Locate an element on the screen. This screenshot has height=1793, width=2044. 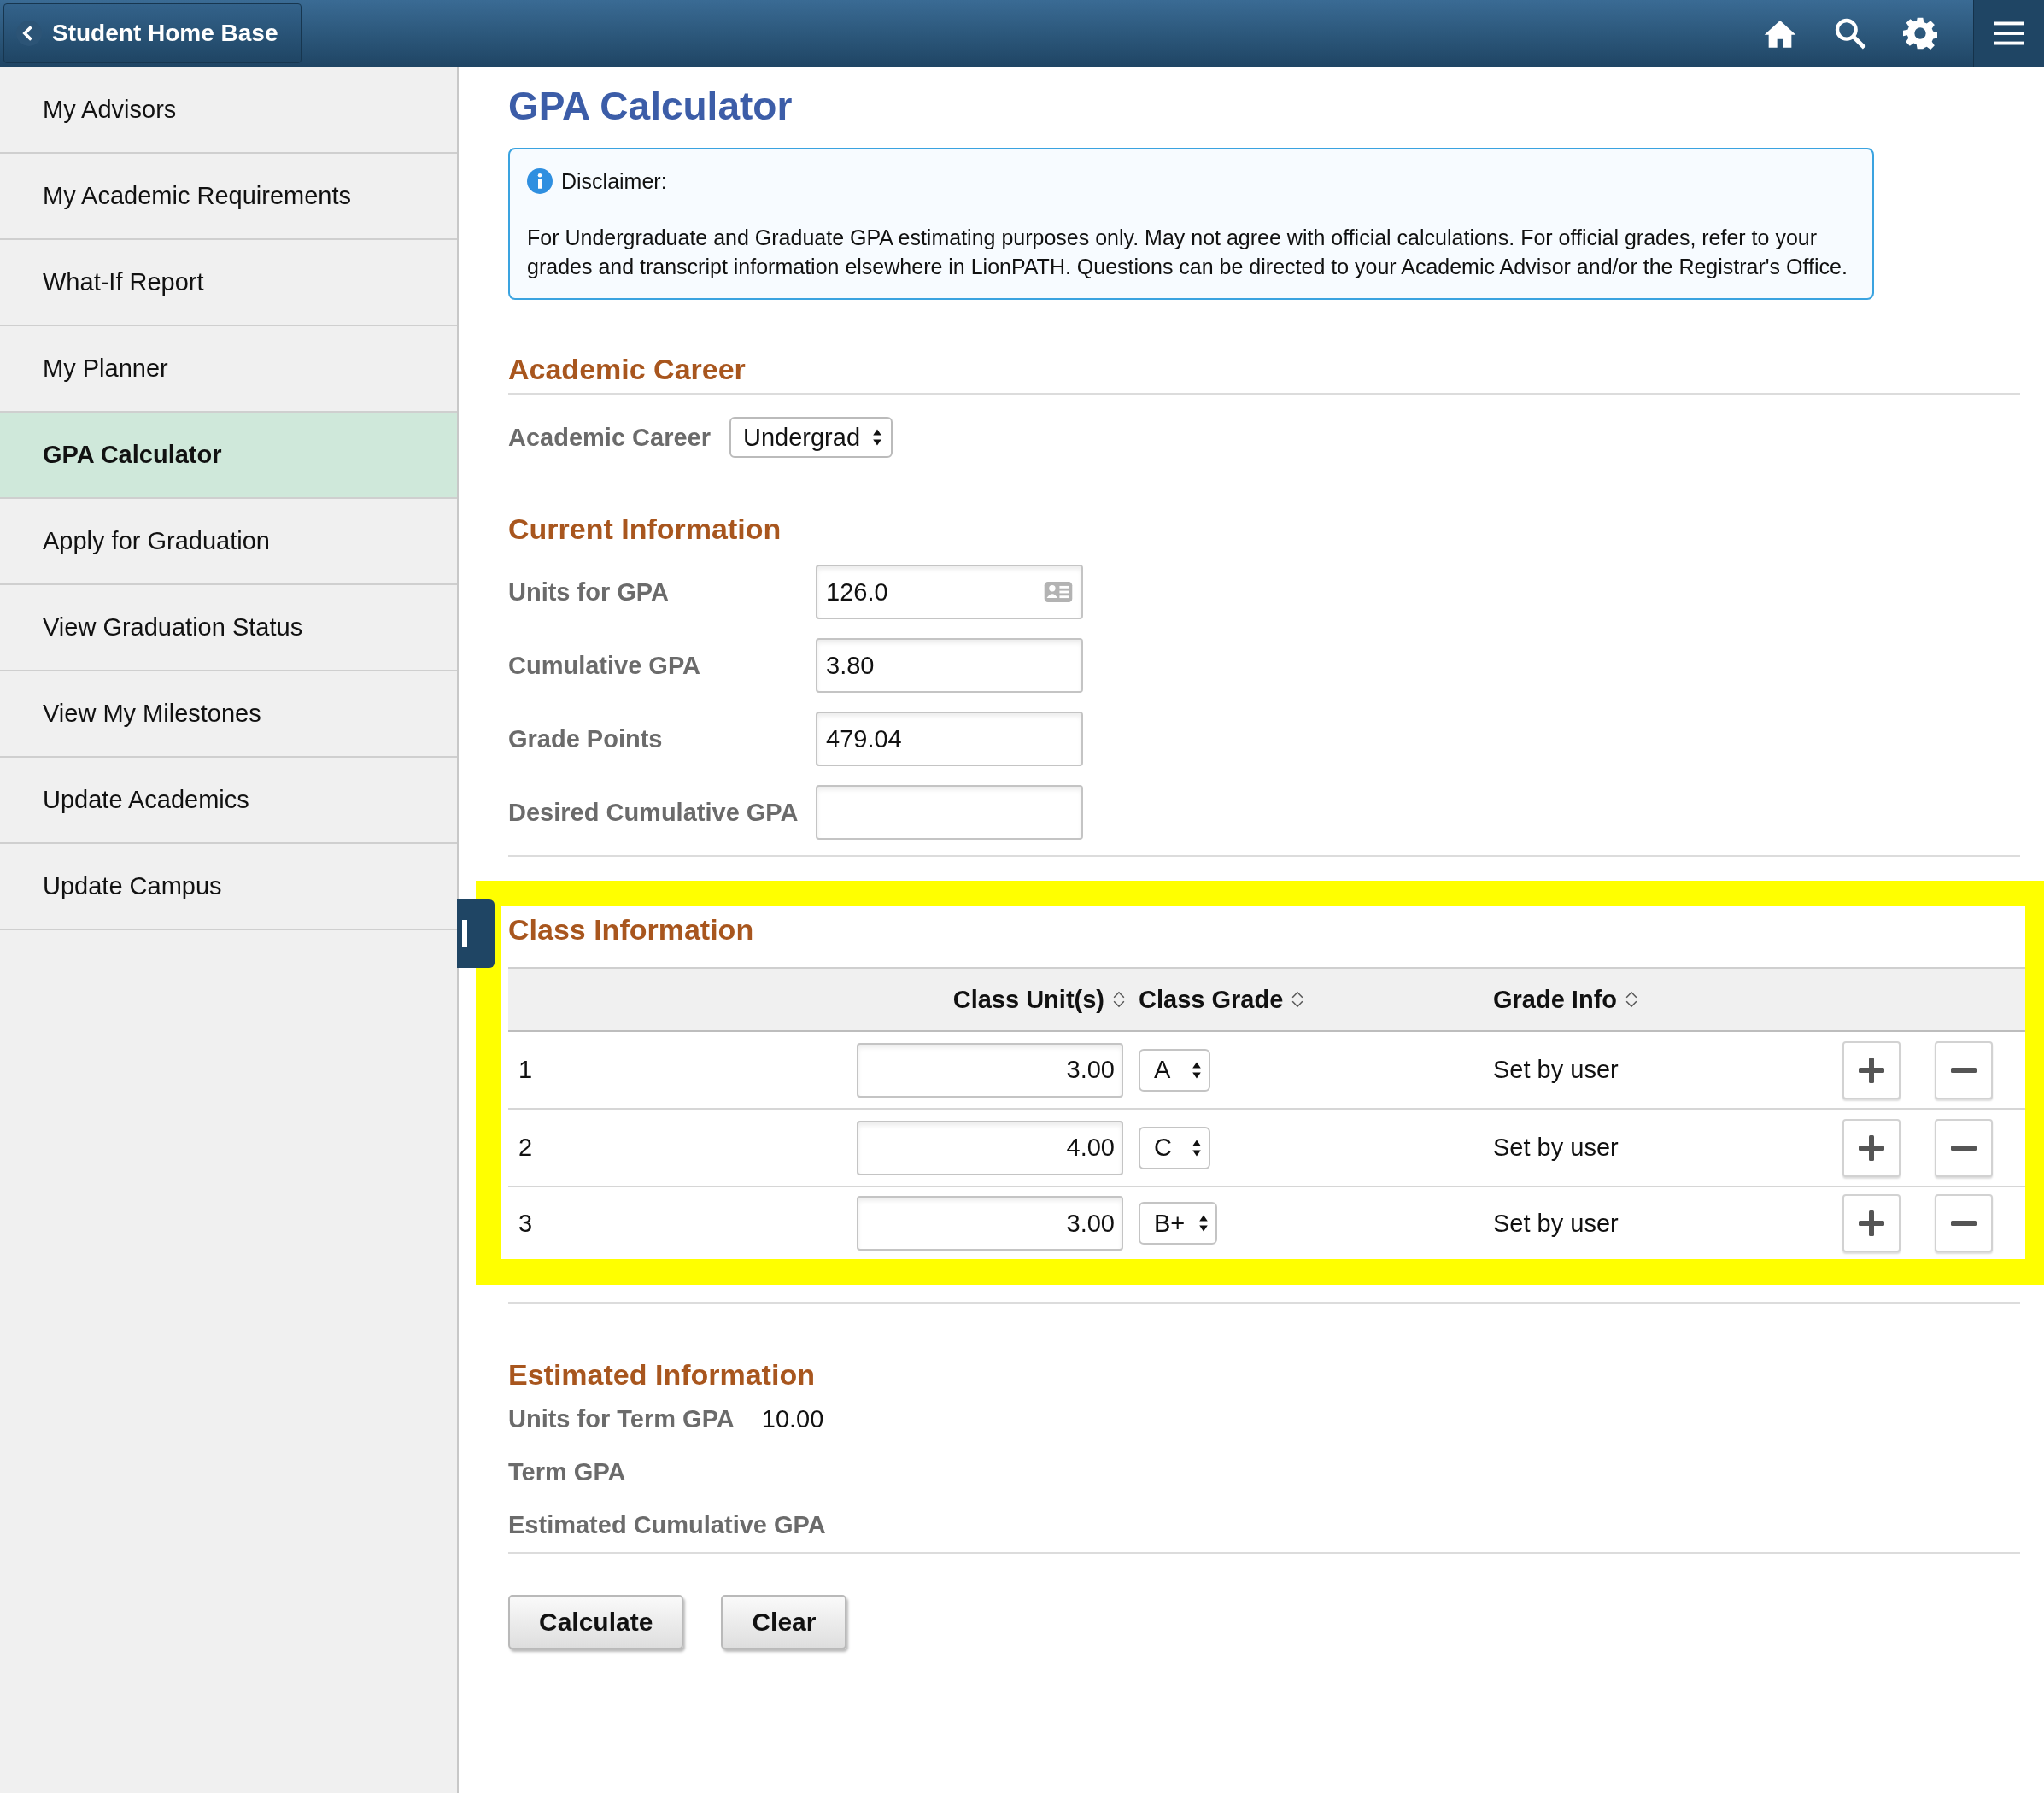
field-label: Cumulative GPA is located at coordinates (605, 665).